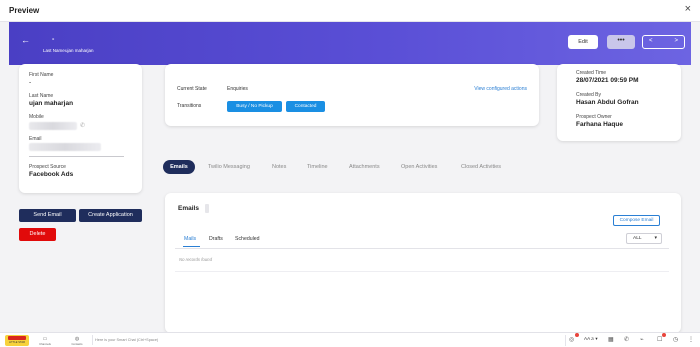 The height and width of the screenshot is (347, 700). What do you see at coordinates (41, 96) in the screenshot?
I see `last-name-label: Last Name` at bounding box center [41, 96].